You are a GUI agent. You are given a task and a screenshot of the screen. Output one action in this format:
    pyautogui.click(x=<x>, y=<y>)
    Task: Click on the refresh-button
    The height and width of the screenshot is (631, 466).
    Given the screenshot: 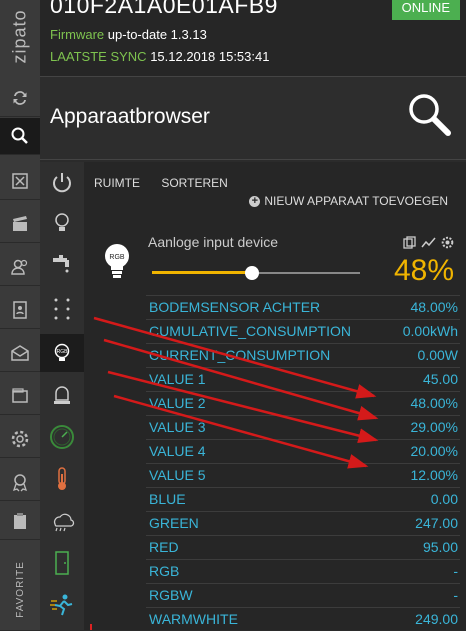 What is the action you would take?
    pyautogui.click(x=20, y=98)
    